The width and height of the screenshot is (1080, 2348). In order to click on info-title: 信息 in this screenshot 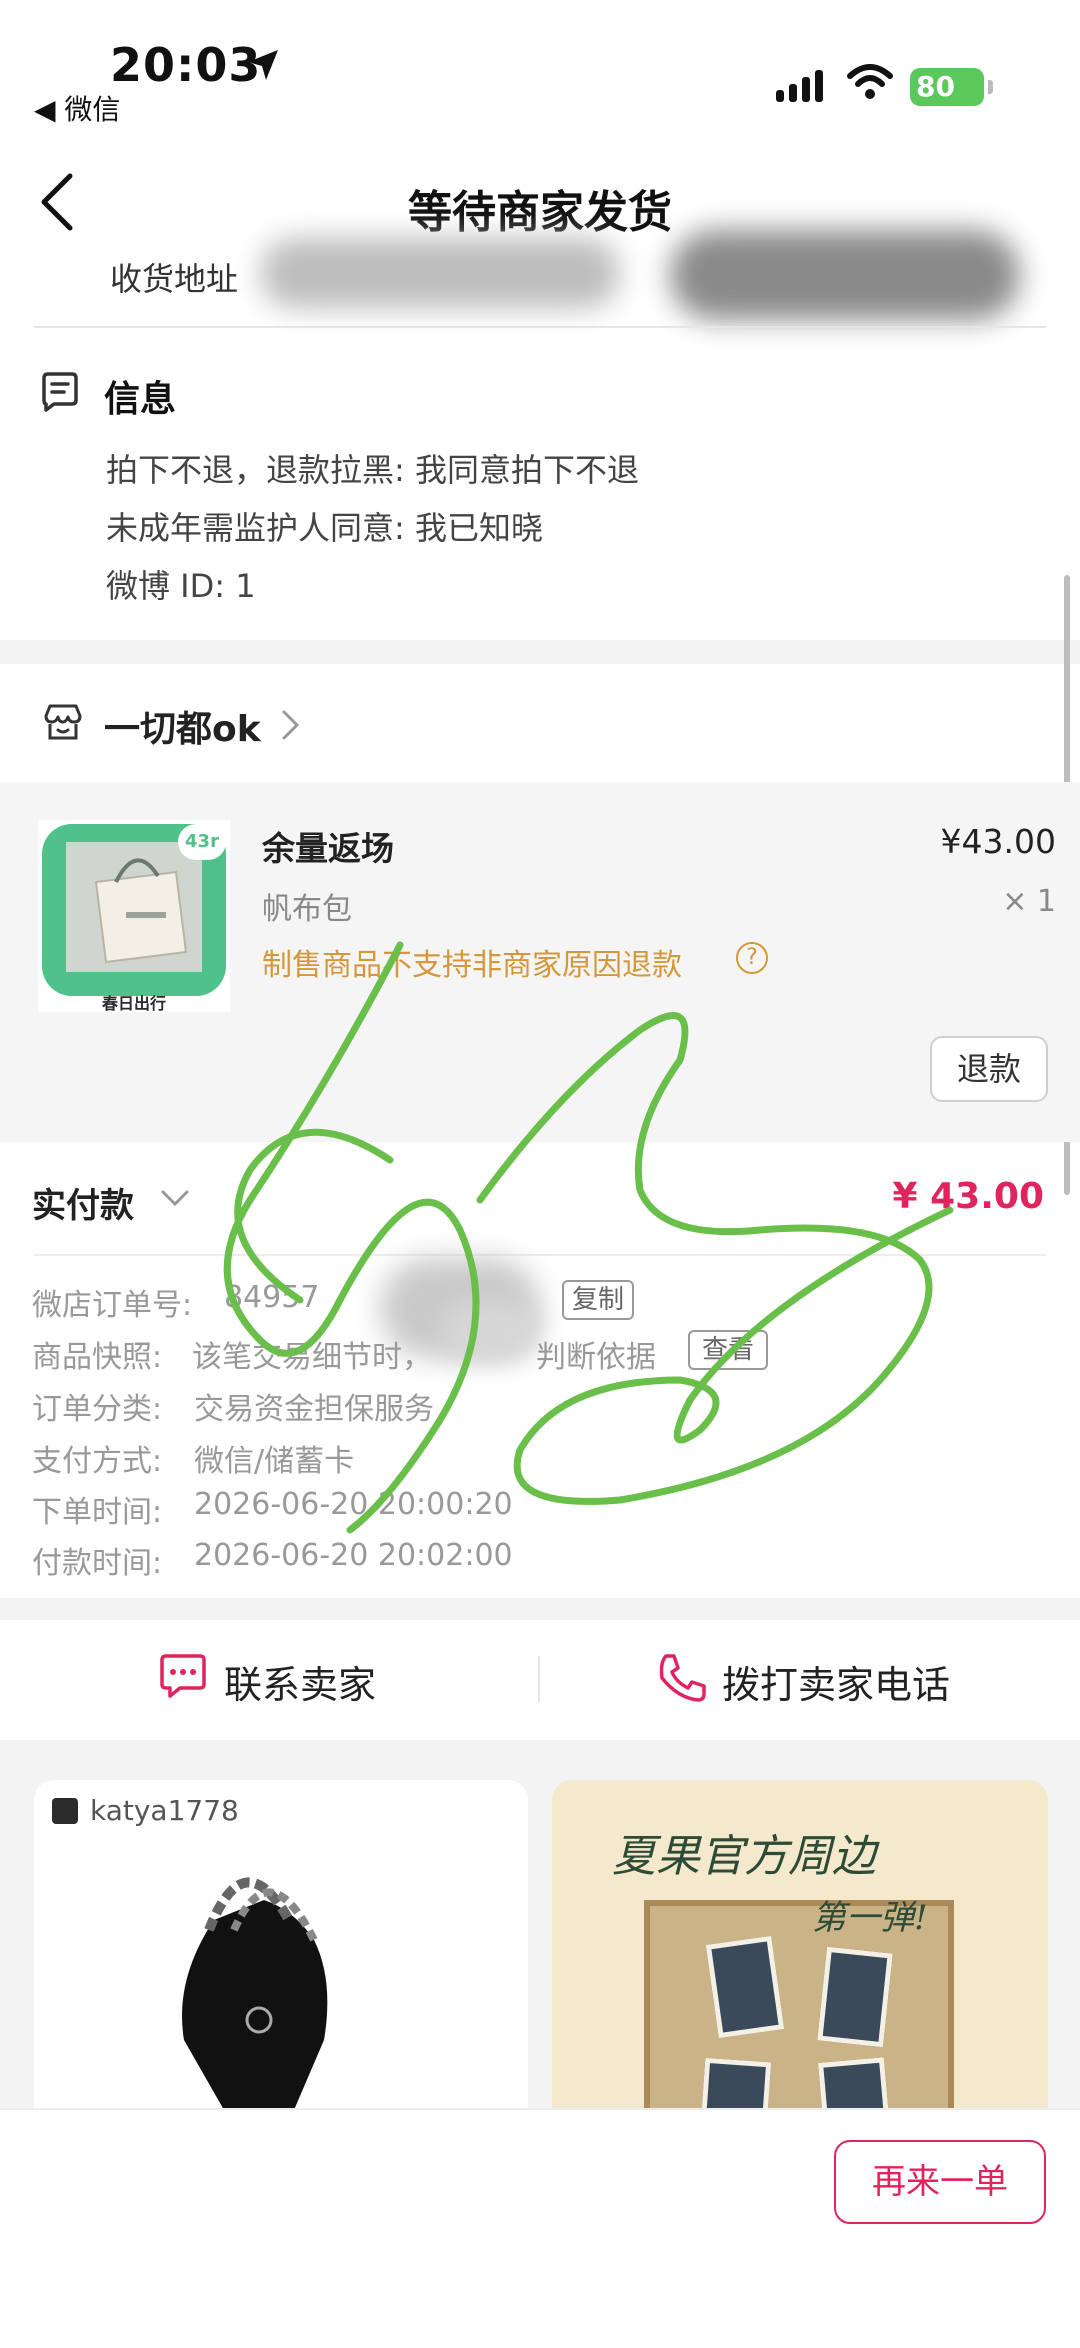, I will do `click(140, 399)`.